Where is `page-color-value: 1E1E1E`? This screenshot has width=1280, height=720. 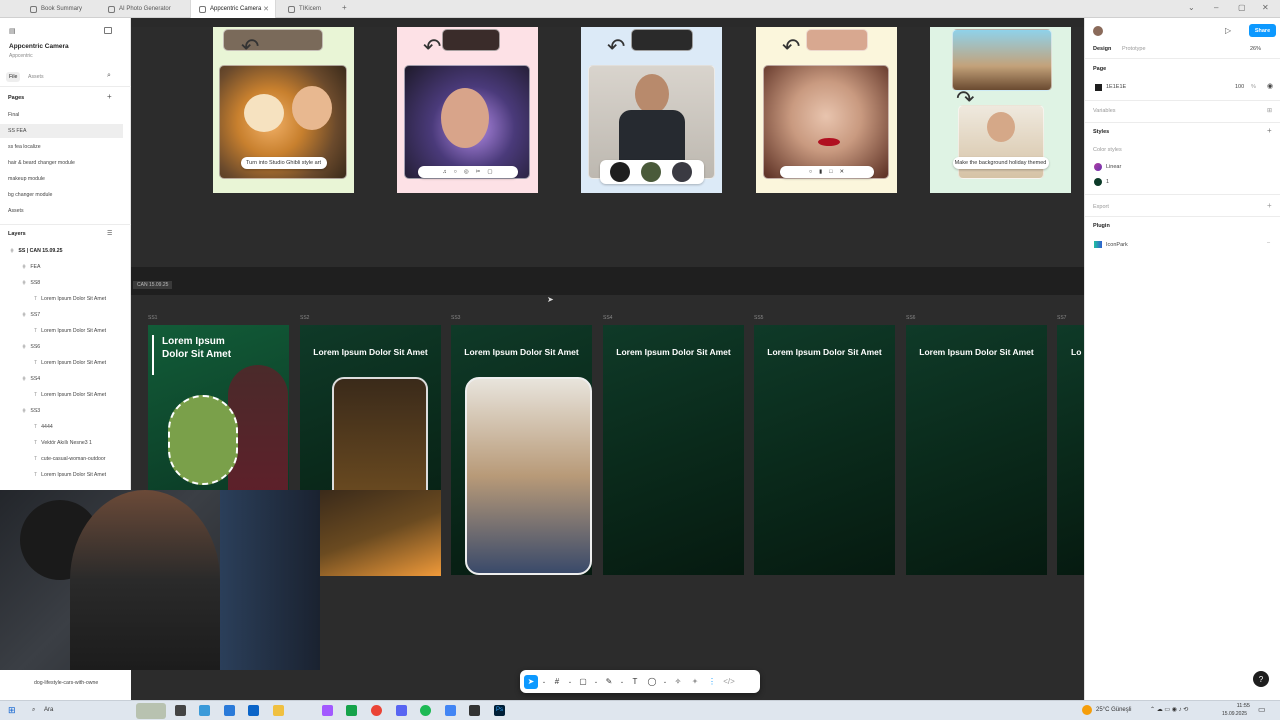
page-color-value: 1E1E1E is located at coordinates (1116, 87).